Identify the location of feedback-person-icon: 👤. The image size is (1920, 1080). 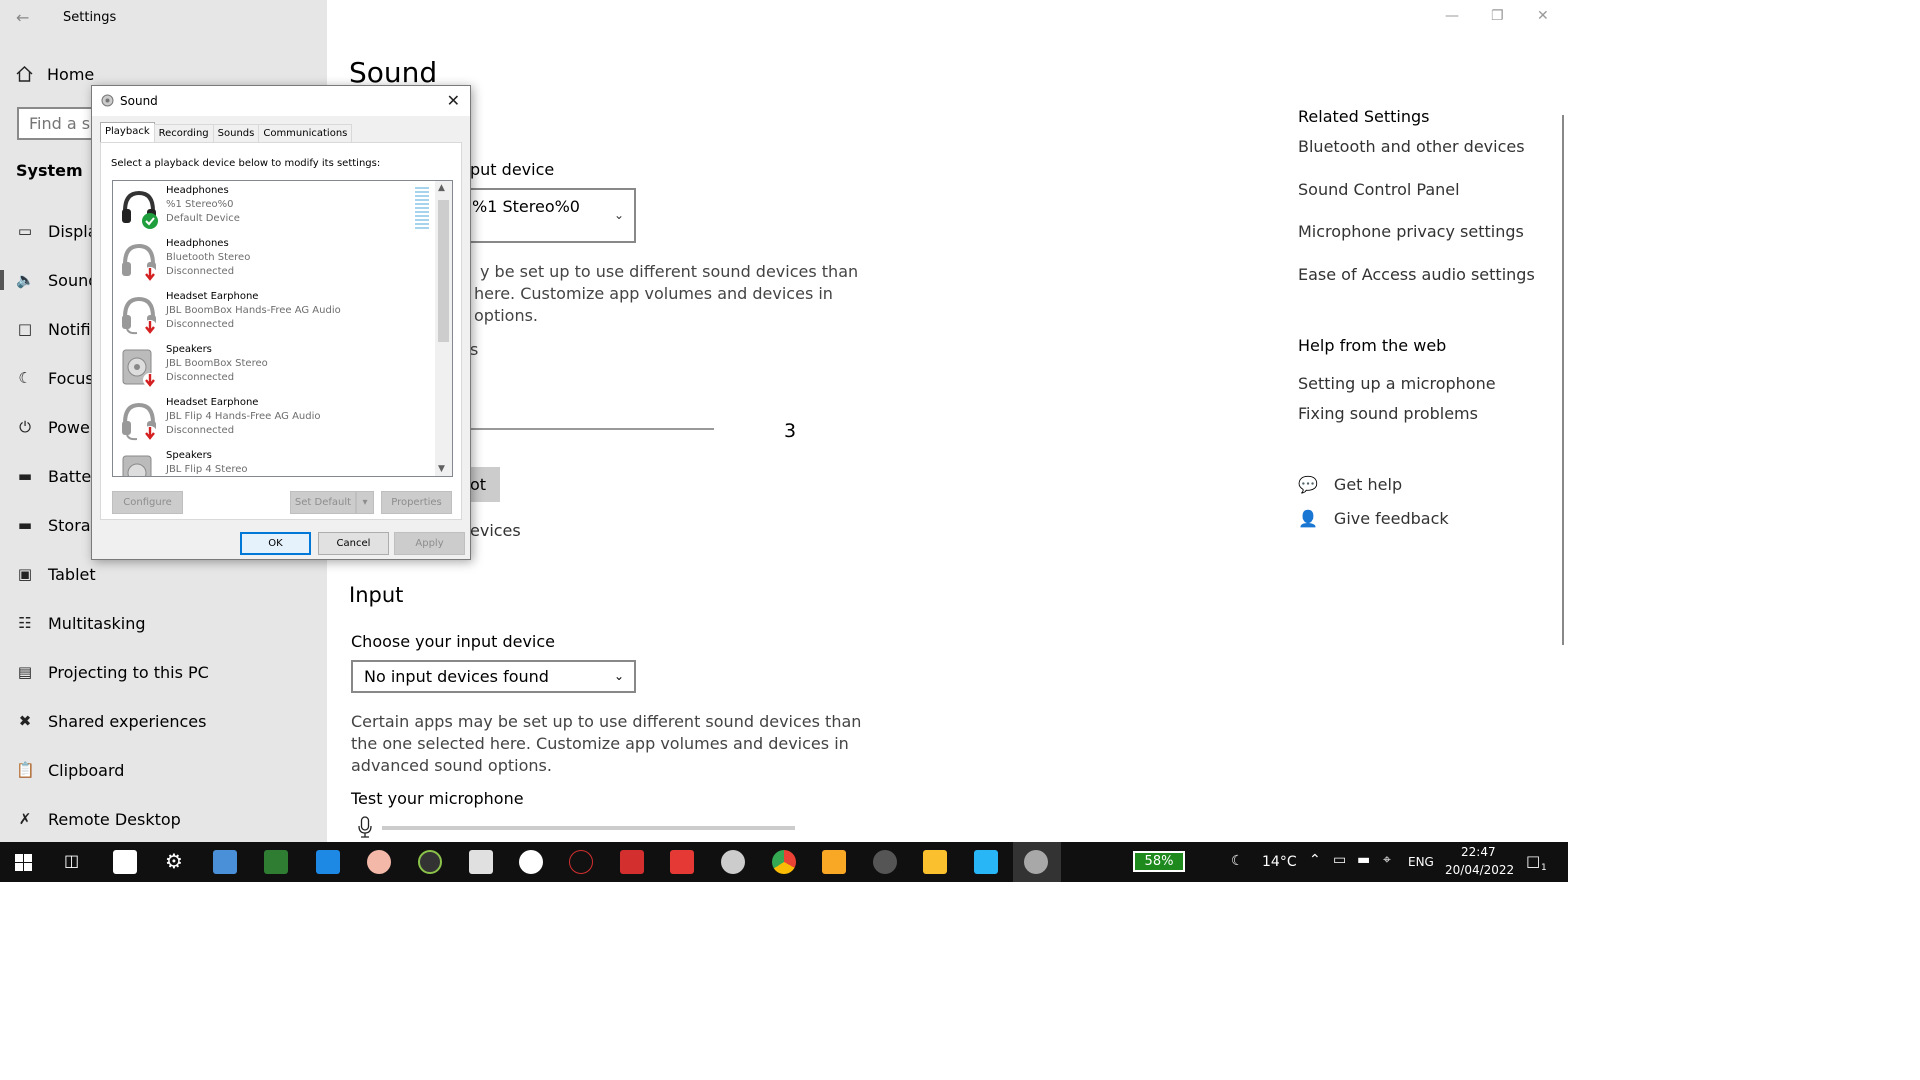
(1308, 518).